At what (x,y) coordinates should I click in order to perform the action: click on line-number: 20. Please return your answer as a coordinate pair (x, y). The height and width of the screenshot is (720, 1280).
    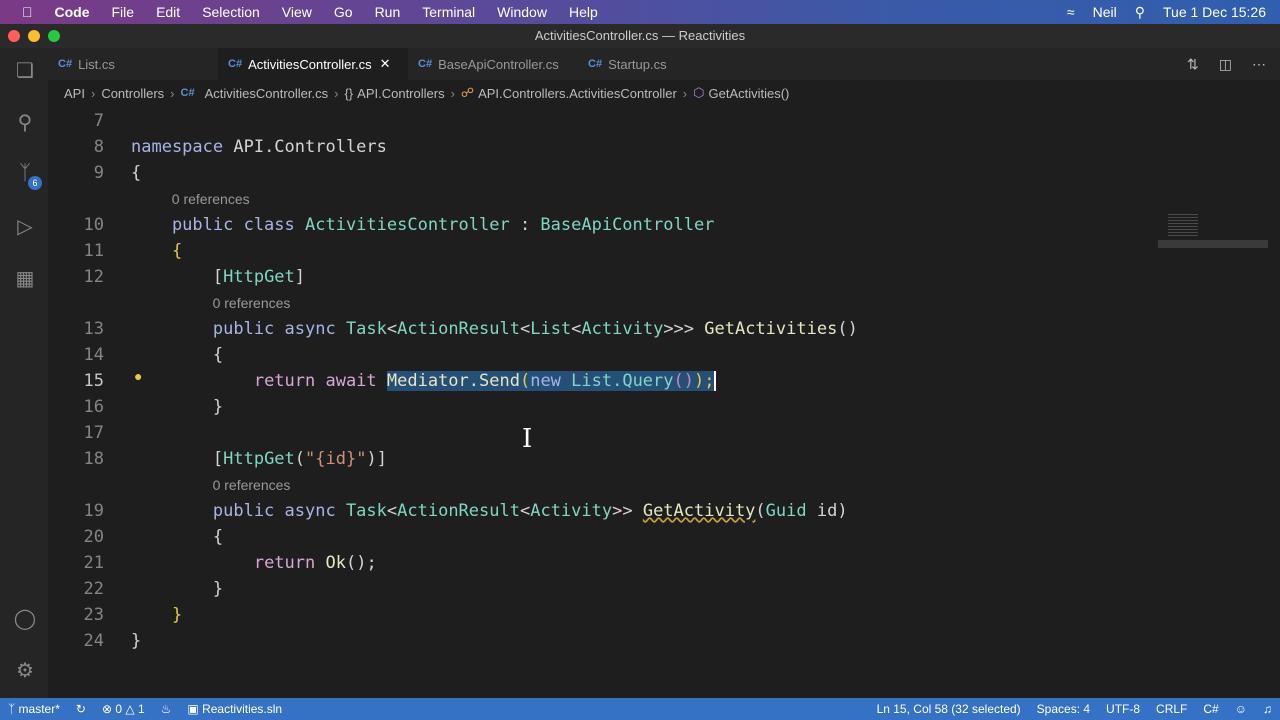
    Looking at the image, I should click on (93, 537).